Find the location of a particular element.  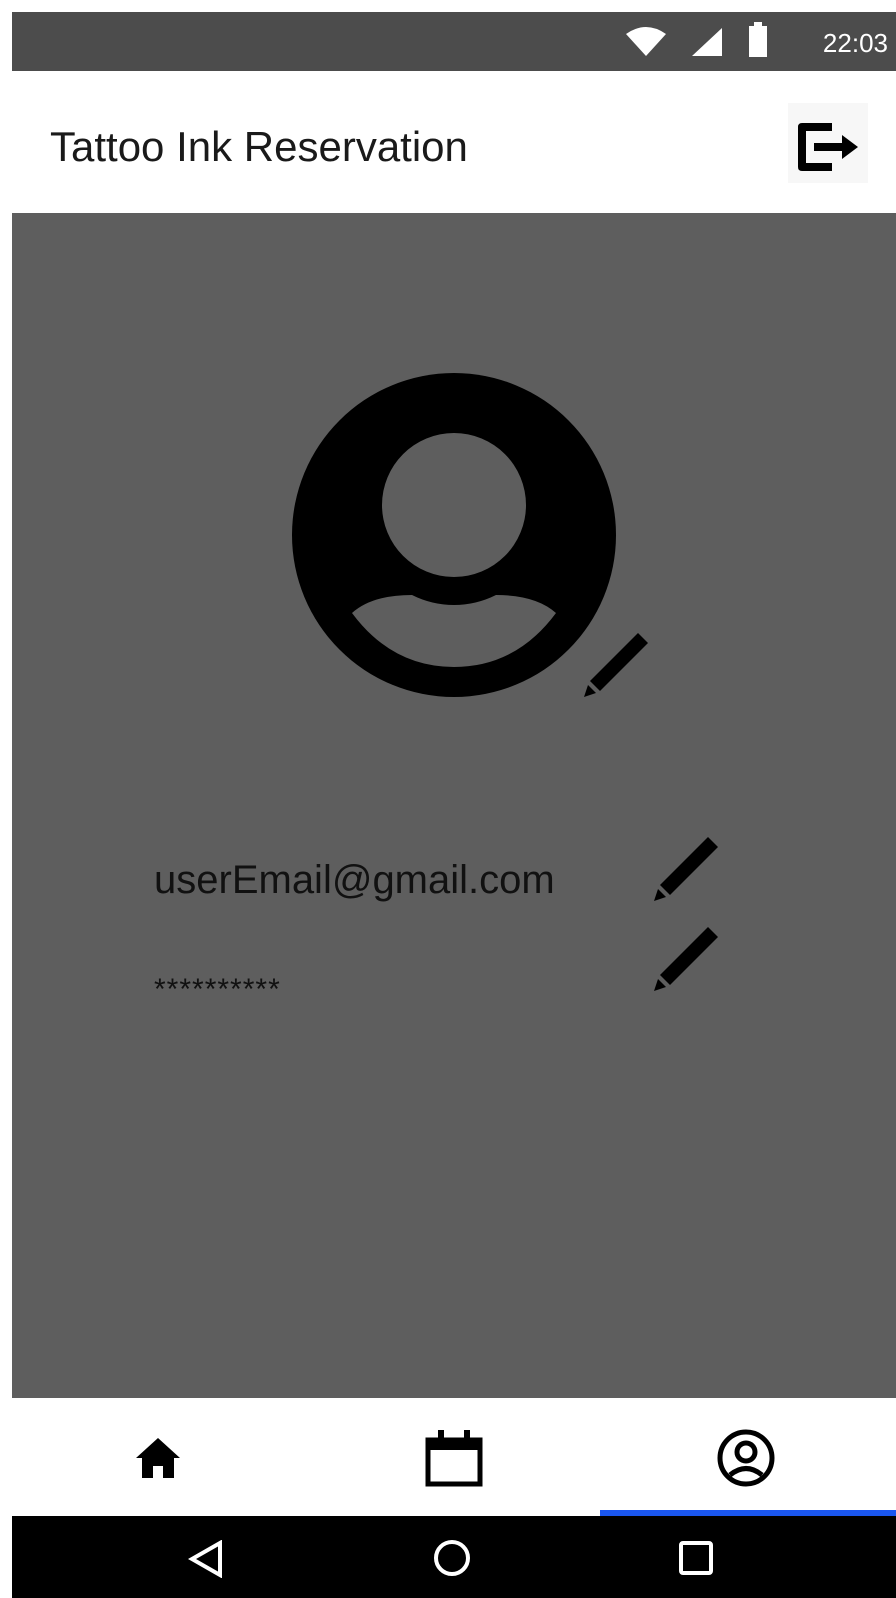

recents-icon is located at coordinates (696, 1558).